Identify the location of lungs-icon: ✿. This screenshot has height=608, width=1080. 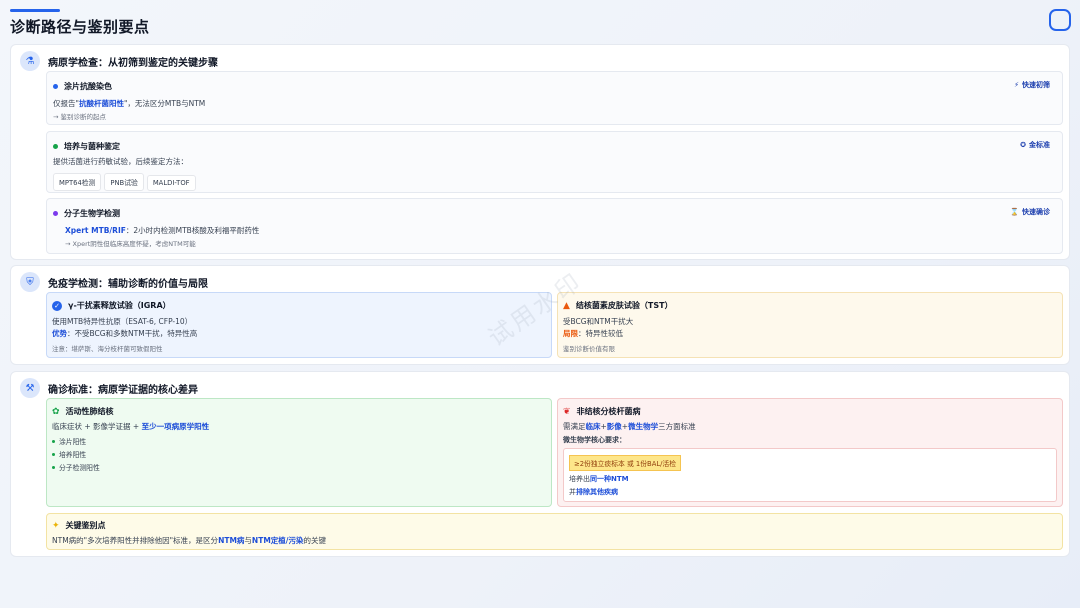
(56, 411).